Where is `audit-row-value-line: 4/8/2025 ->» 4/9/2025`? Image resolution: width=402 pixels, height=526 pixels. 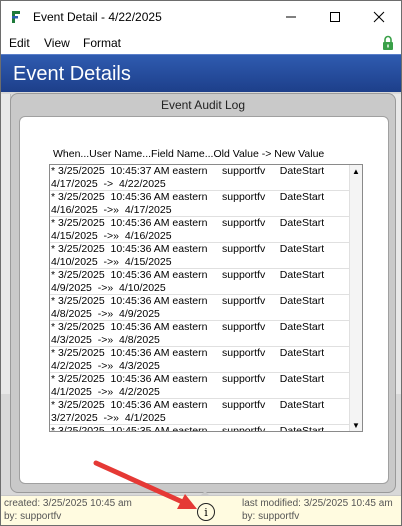 audit-row-value-line: 4/8/2025 ->» 4/9/2025 is located at coordinates (105, 313).